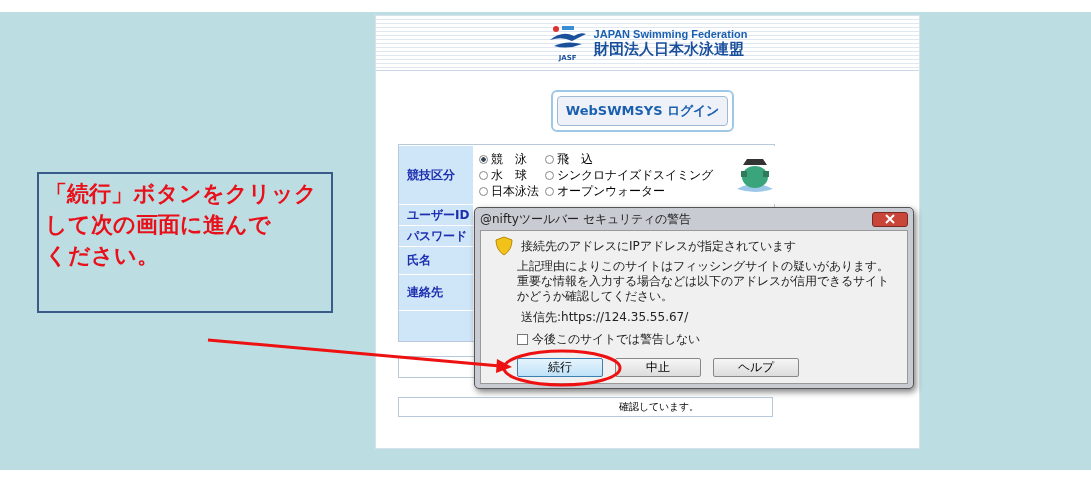 The image size is (1091, 484). I want to click on form-label: ユーザーID, so click(436, 215).